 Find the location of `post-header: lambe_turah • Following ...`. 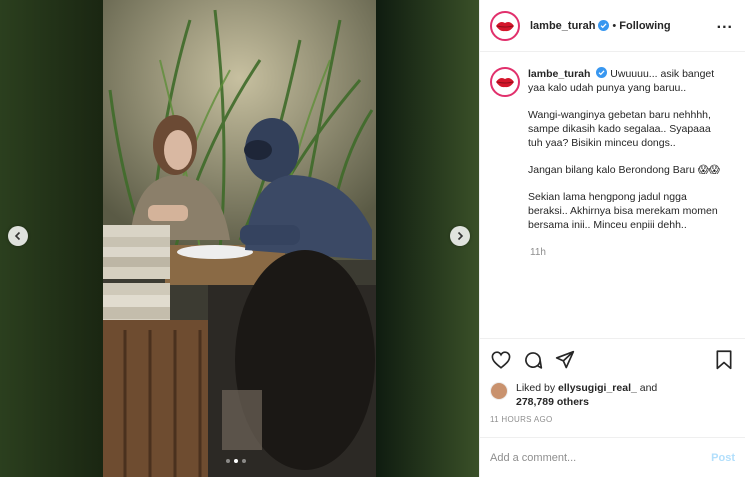

post-header: lambe_turah • Following ... is located at coordinates (612, 26).